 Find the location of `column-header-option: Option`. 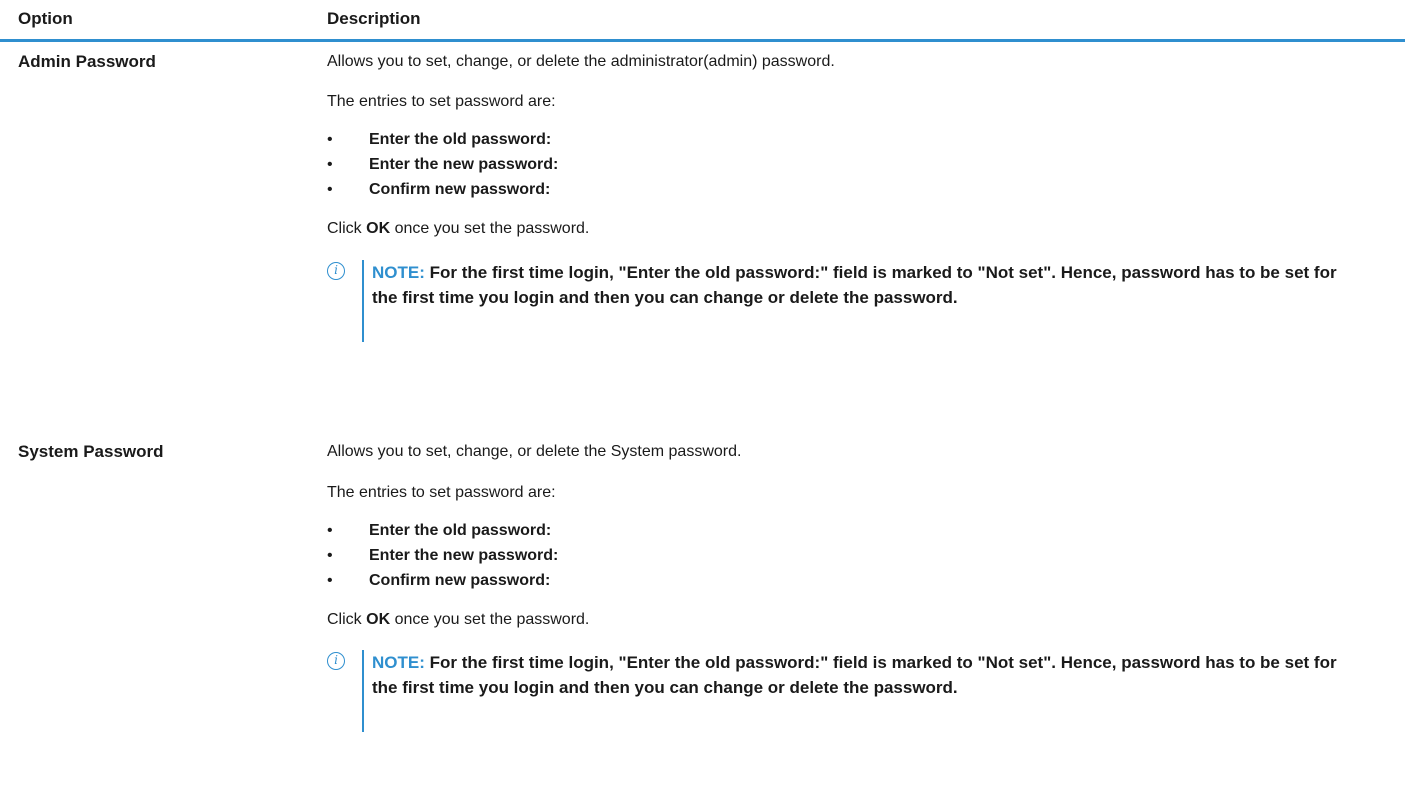

column-header-option: Option is located at coordinates (45, 18).